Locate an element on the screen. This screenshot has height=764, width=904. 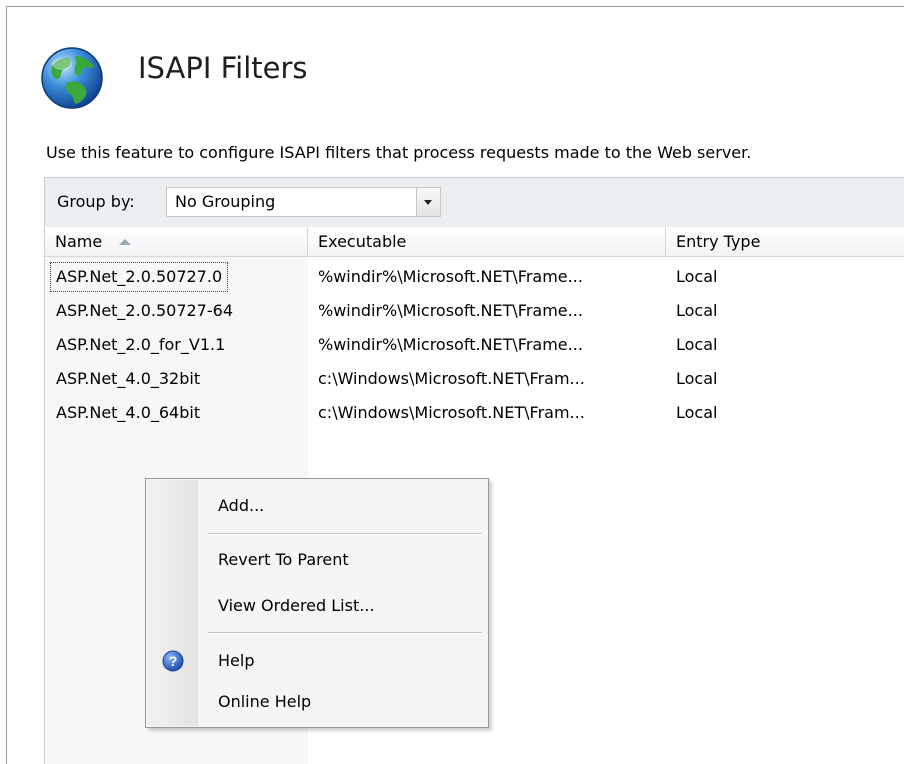
group-by-value: No Grouping is located at coordinates (225, 201).